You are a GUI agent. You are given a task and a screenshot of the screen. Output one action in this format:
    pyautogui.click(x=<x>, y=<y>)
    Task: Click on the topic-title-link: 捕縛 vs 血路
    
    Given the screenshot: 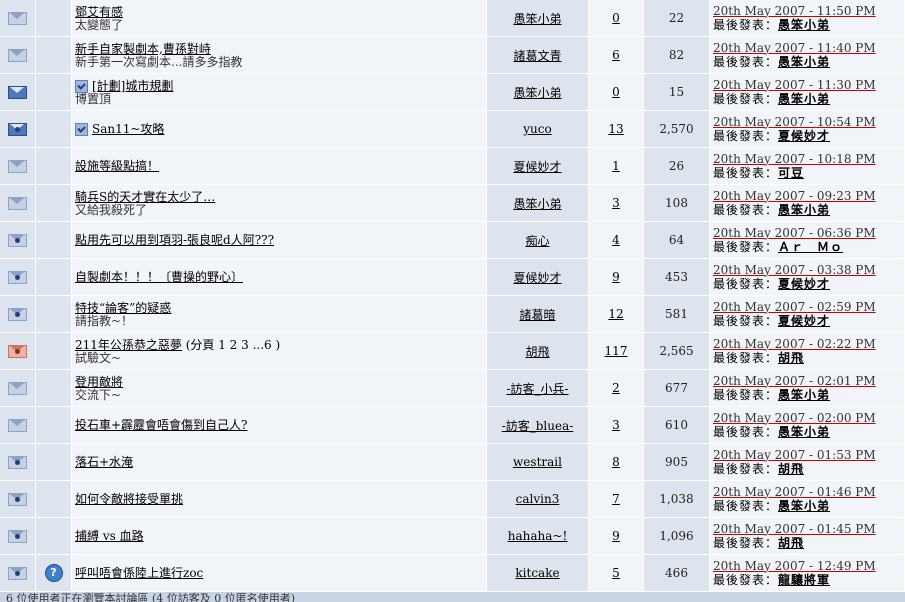 What is the action you would take?
    pyautogui.click(x=109, y=536)
    